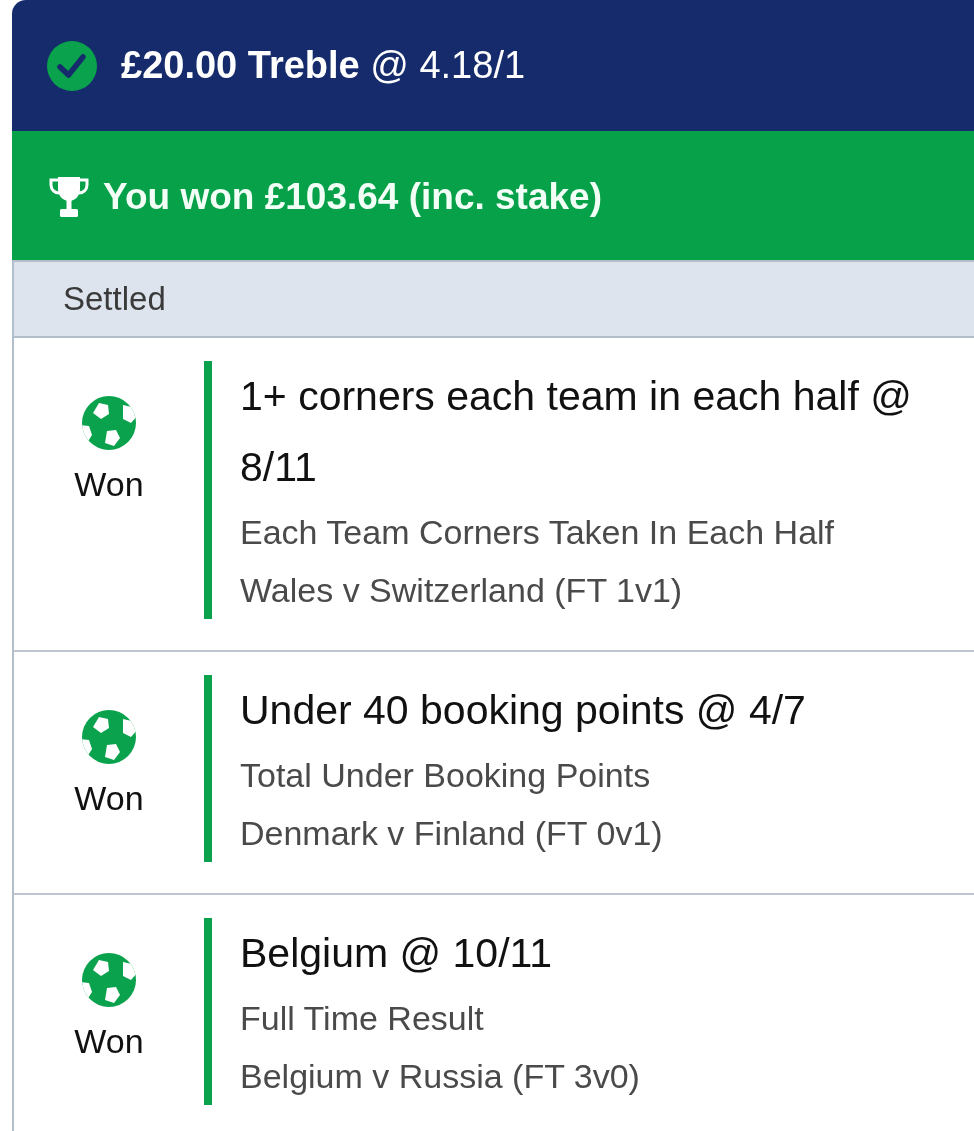 This screenshot has height=1131, width=974. I want to click on selection-text: Belgium @ 10/11, so click(397, 953).